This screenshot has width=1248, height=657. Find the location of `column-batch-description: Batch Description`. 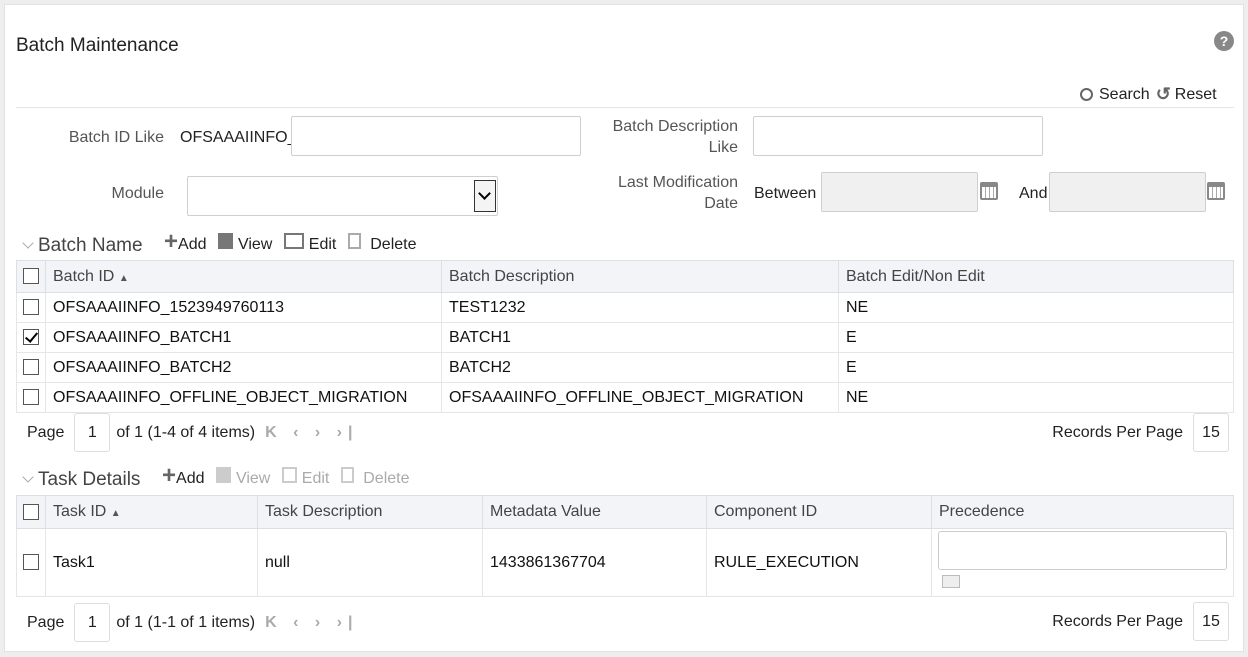

column-batch-description: Batch Description is located at coordinates (640, 276).